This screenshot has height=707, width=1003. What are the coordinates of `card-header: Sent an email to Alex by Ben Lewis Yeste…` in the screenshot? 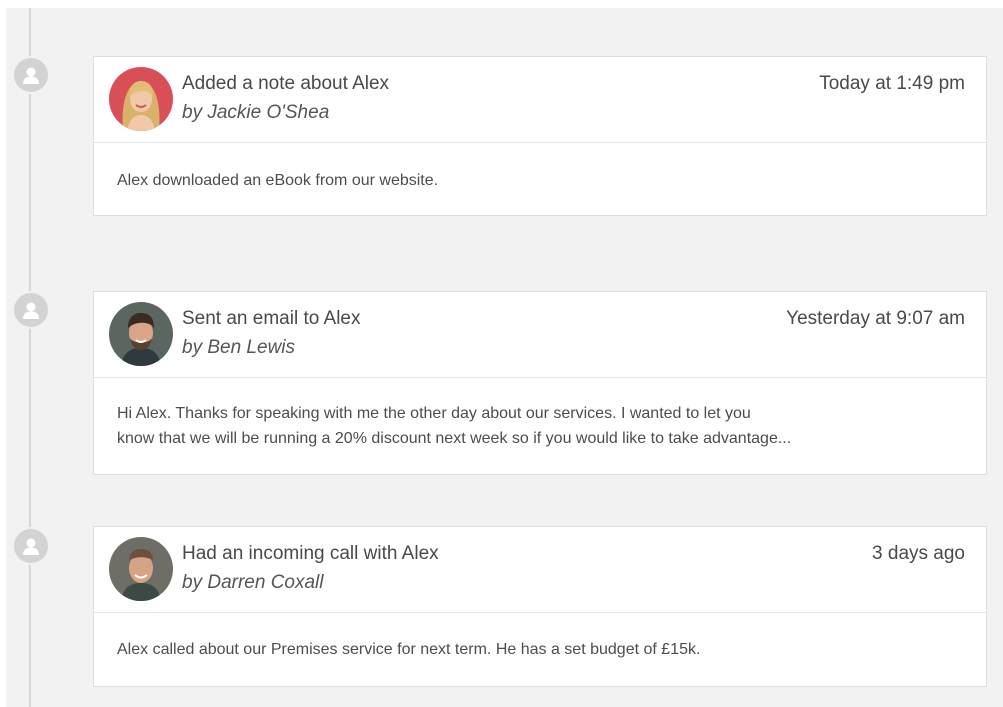 It's located at (540, 335).